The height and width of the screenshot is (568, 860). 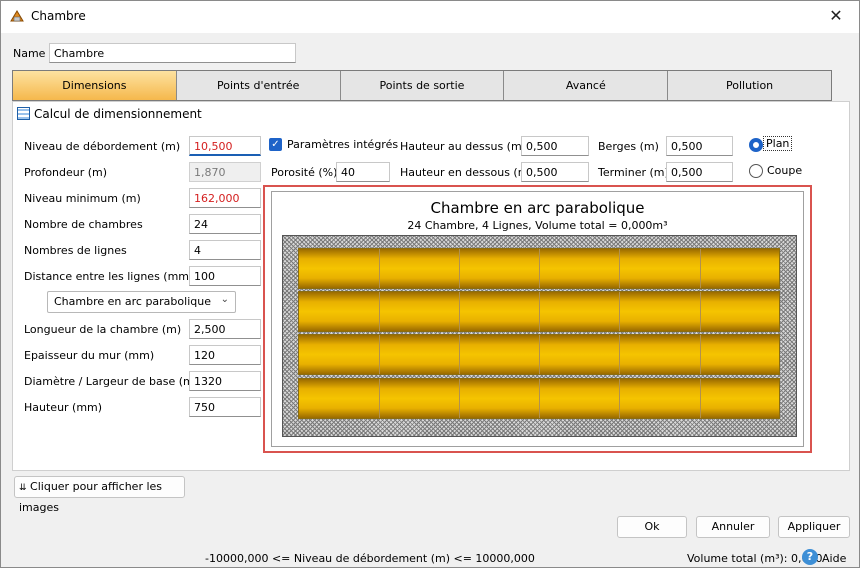 What do you see at coordinates (225, 146) in the screenshot?
I see `niveau-debordement-input: 10,500` at bounding box center [225, 146].